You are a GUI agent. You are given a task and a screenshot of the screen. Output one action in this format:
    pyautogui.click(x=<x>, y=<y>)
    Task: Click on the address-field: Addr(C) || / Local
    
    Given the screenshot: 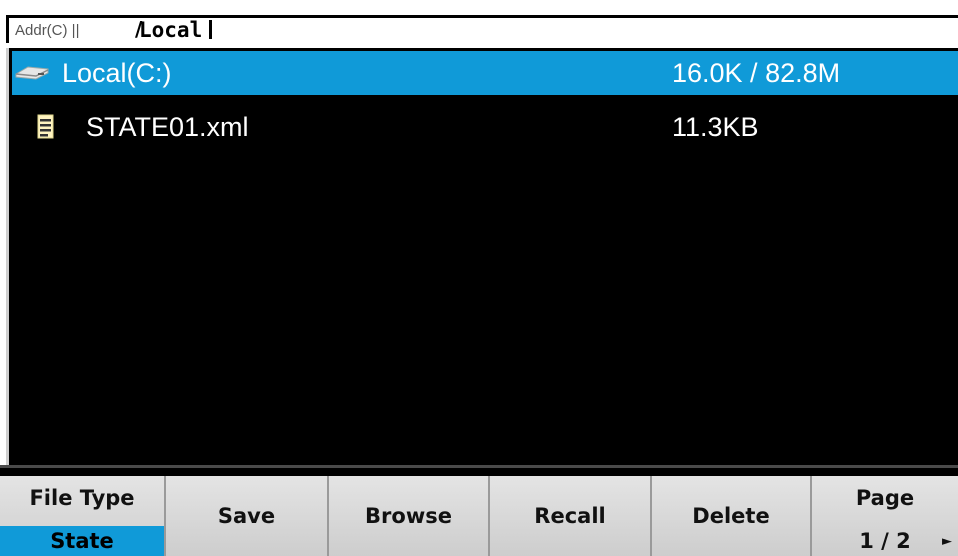 What is the action you would take?
    pyautogui.click(x=482, y=29)
    